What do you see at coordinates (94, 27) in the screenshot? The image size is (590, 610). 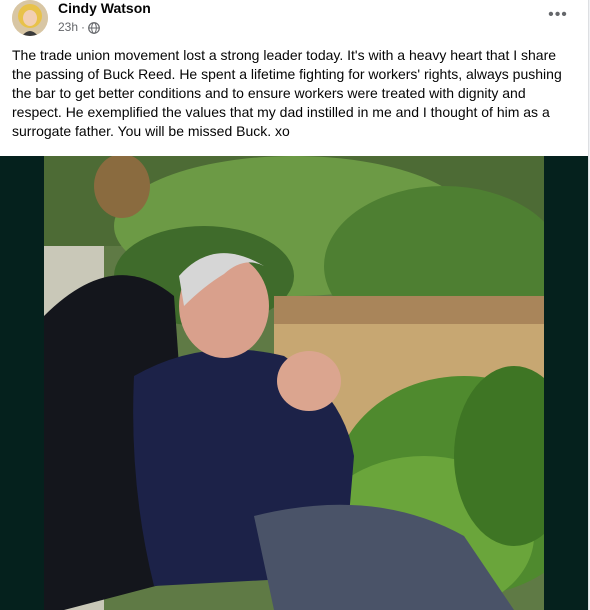 I see `globe-icon` at bounding box center [94, 27].